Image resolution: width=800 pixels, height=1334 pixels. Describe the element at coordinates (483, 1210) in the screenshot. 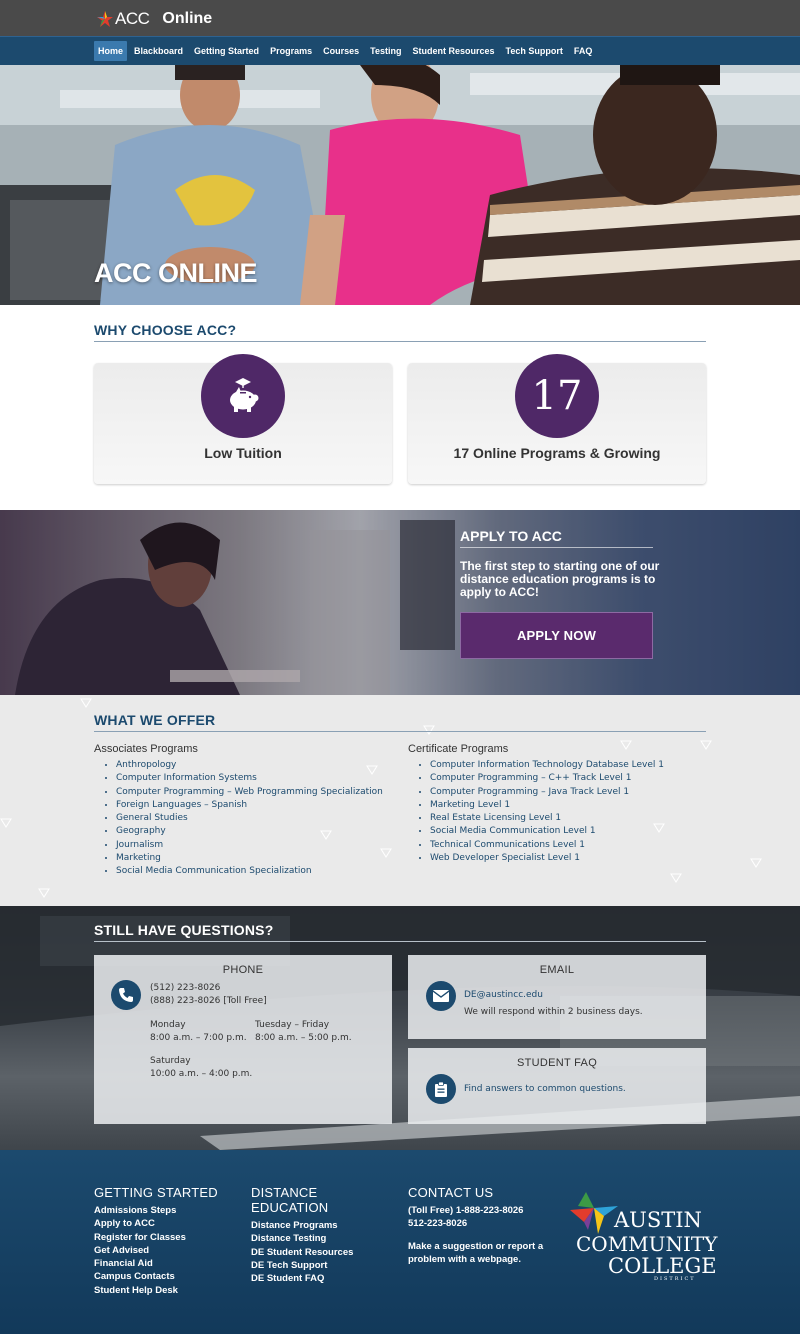

I see `footer-tollfree-number: (Toll Free) 1-888-223-8026` at that location.